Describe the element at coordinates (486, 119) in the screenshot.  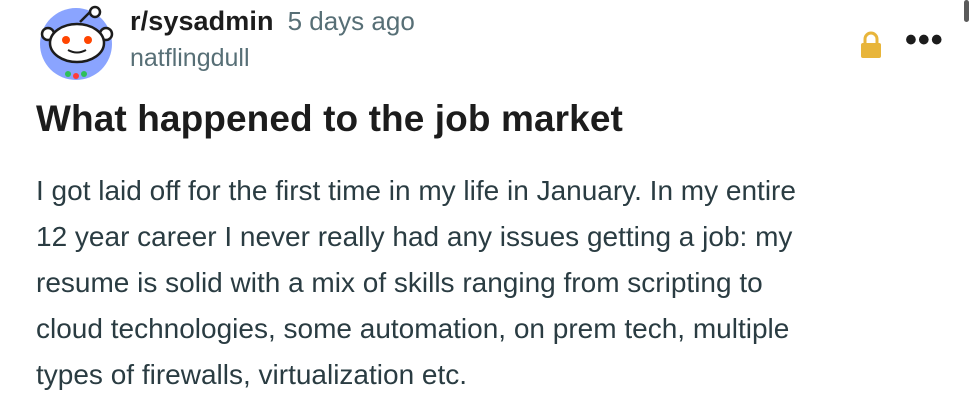
I see `post-title: What happened to the job market` at that location.